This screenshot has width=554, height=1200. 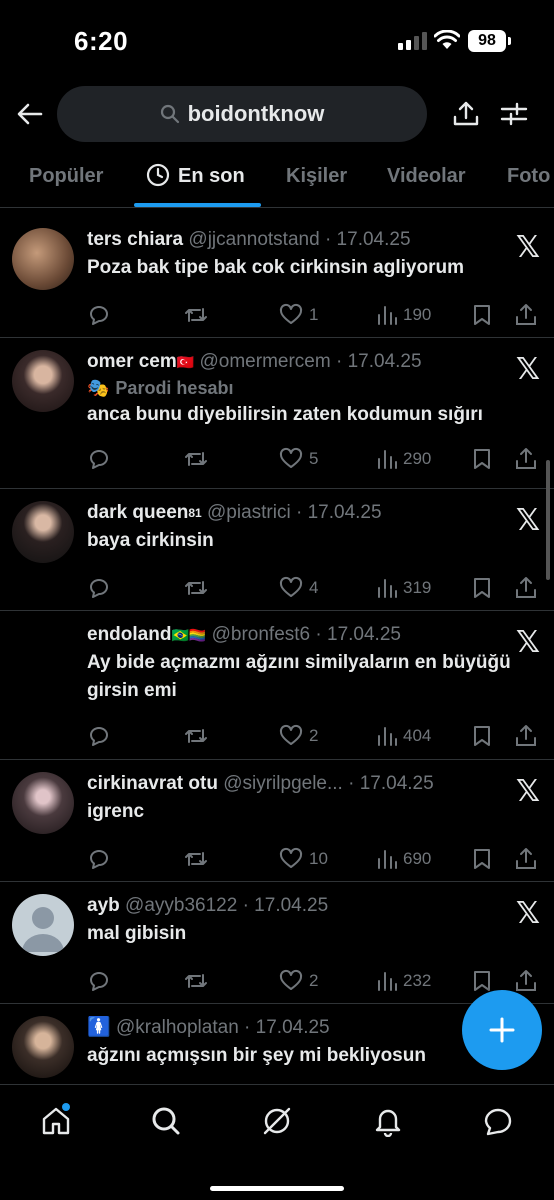 I want to click on display-name: 🚺, so click(x=99, y=1027).